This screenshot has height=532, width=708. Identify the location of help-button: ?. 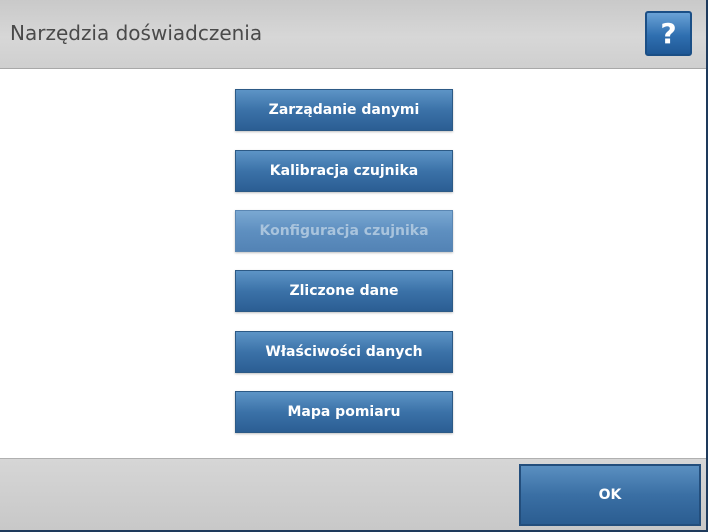
(668, 33).